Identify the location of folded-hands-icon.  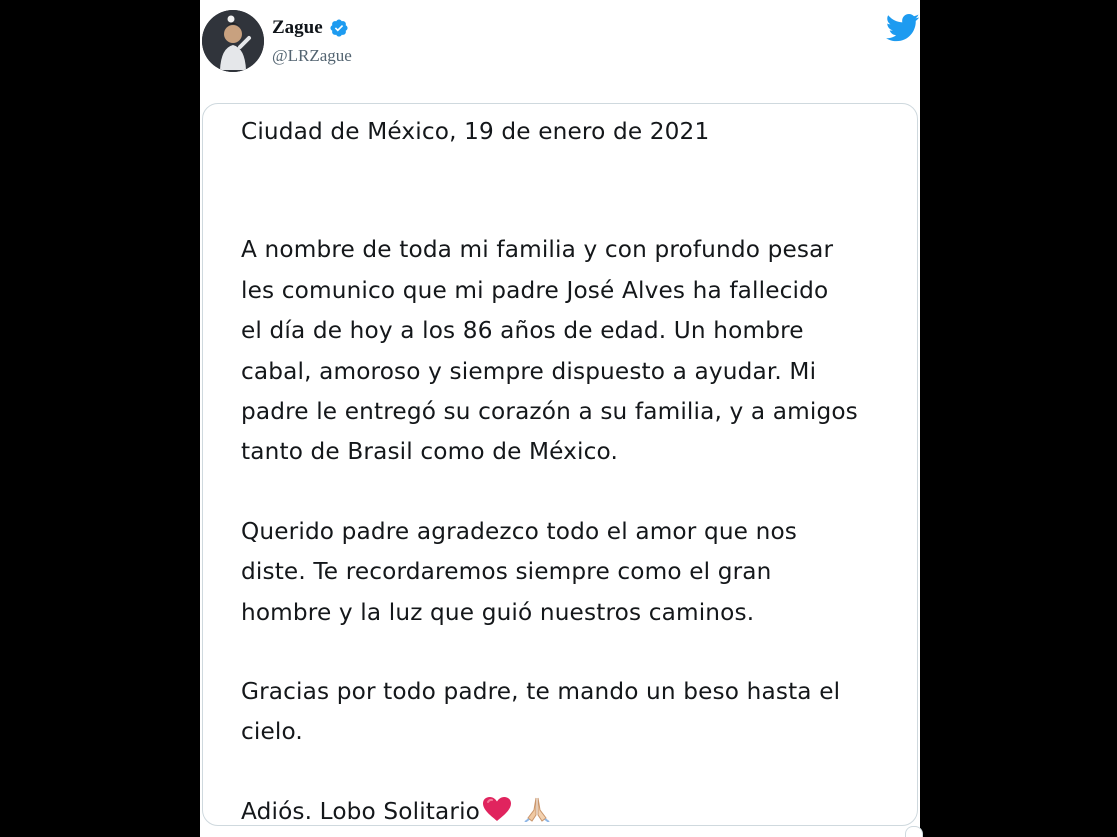
(537, 815).